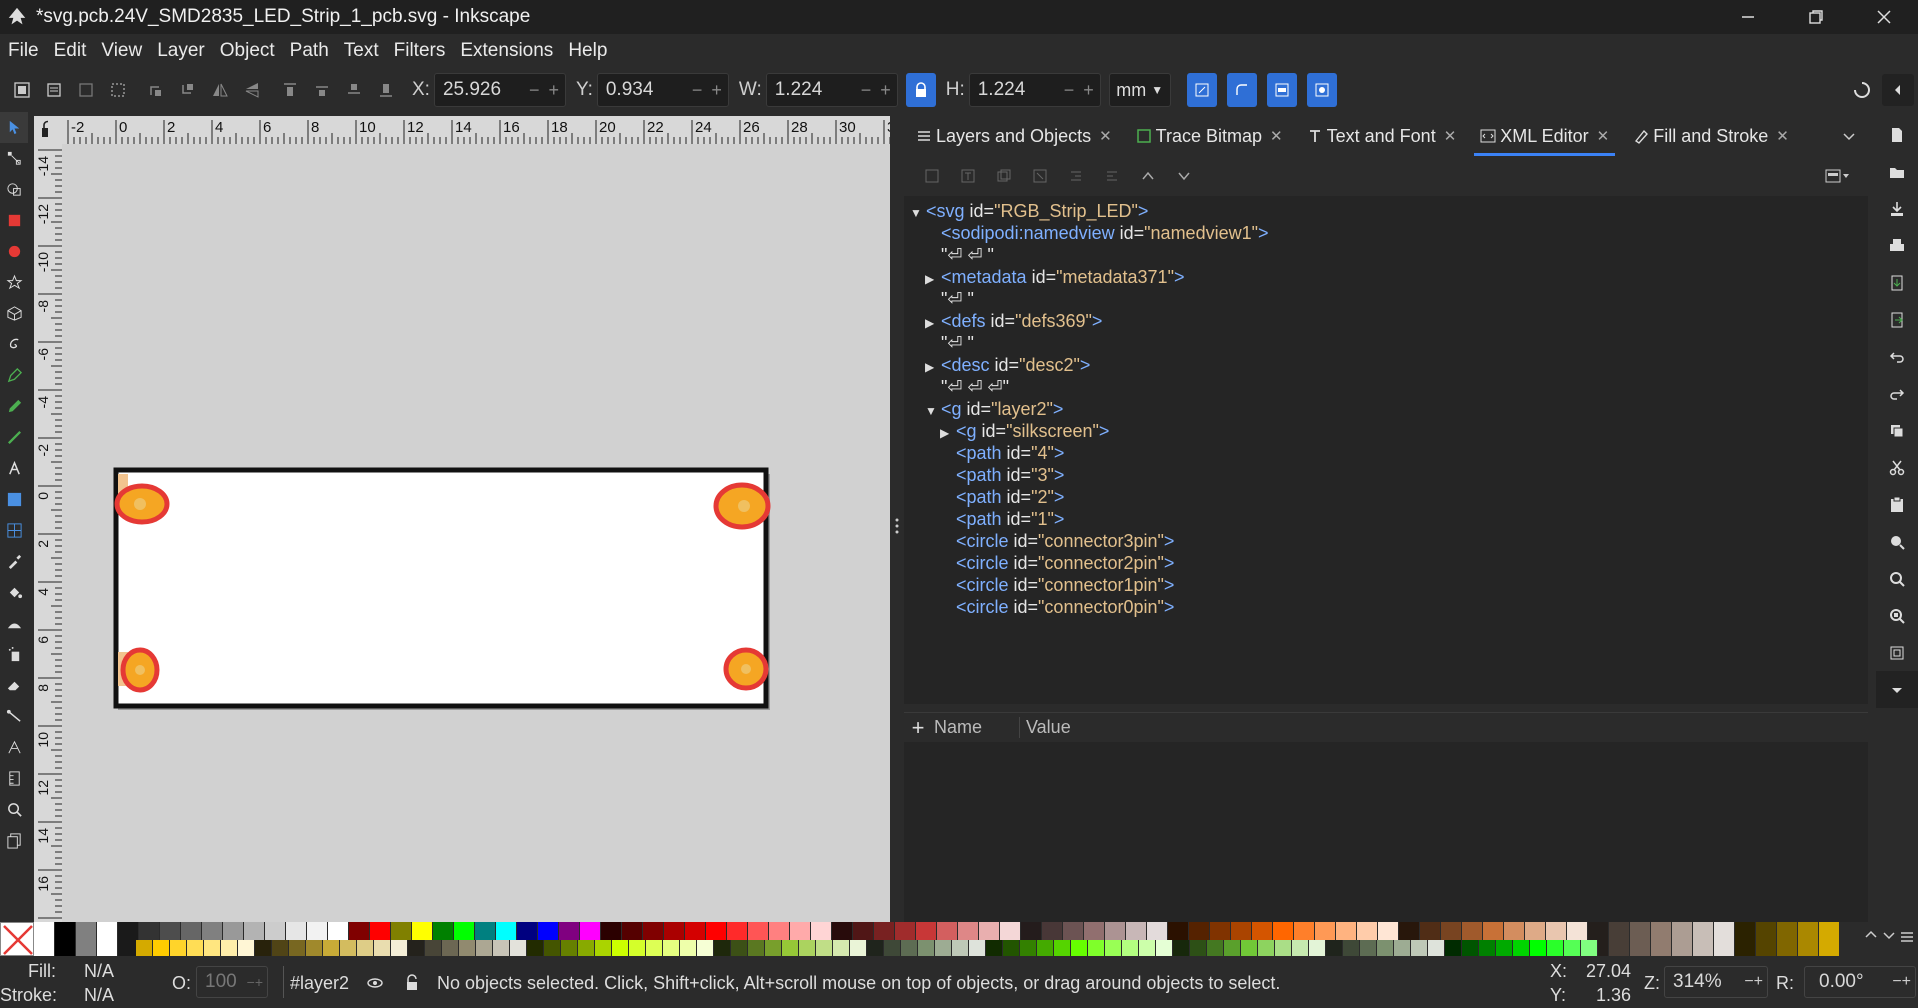 The width and height of the screenshot is (1918, 1008). Describe the element at coordinates (322, 90) in the screenshot. I see `raise-button` at that location.